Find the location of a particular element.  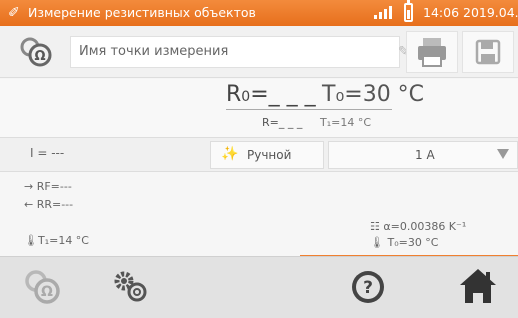

chevron-down-icon is located at coordinates (503, 154).